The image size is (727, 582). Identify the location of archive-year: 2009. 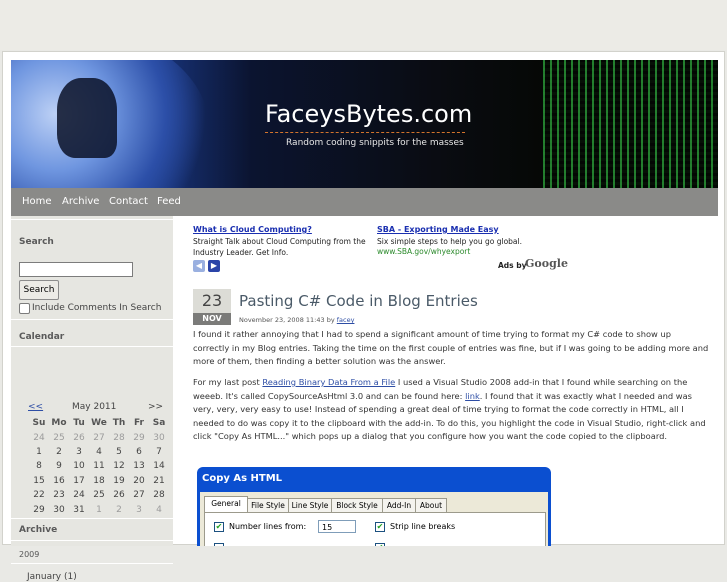
(29, 554).